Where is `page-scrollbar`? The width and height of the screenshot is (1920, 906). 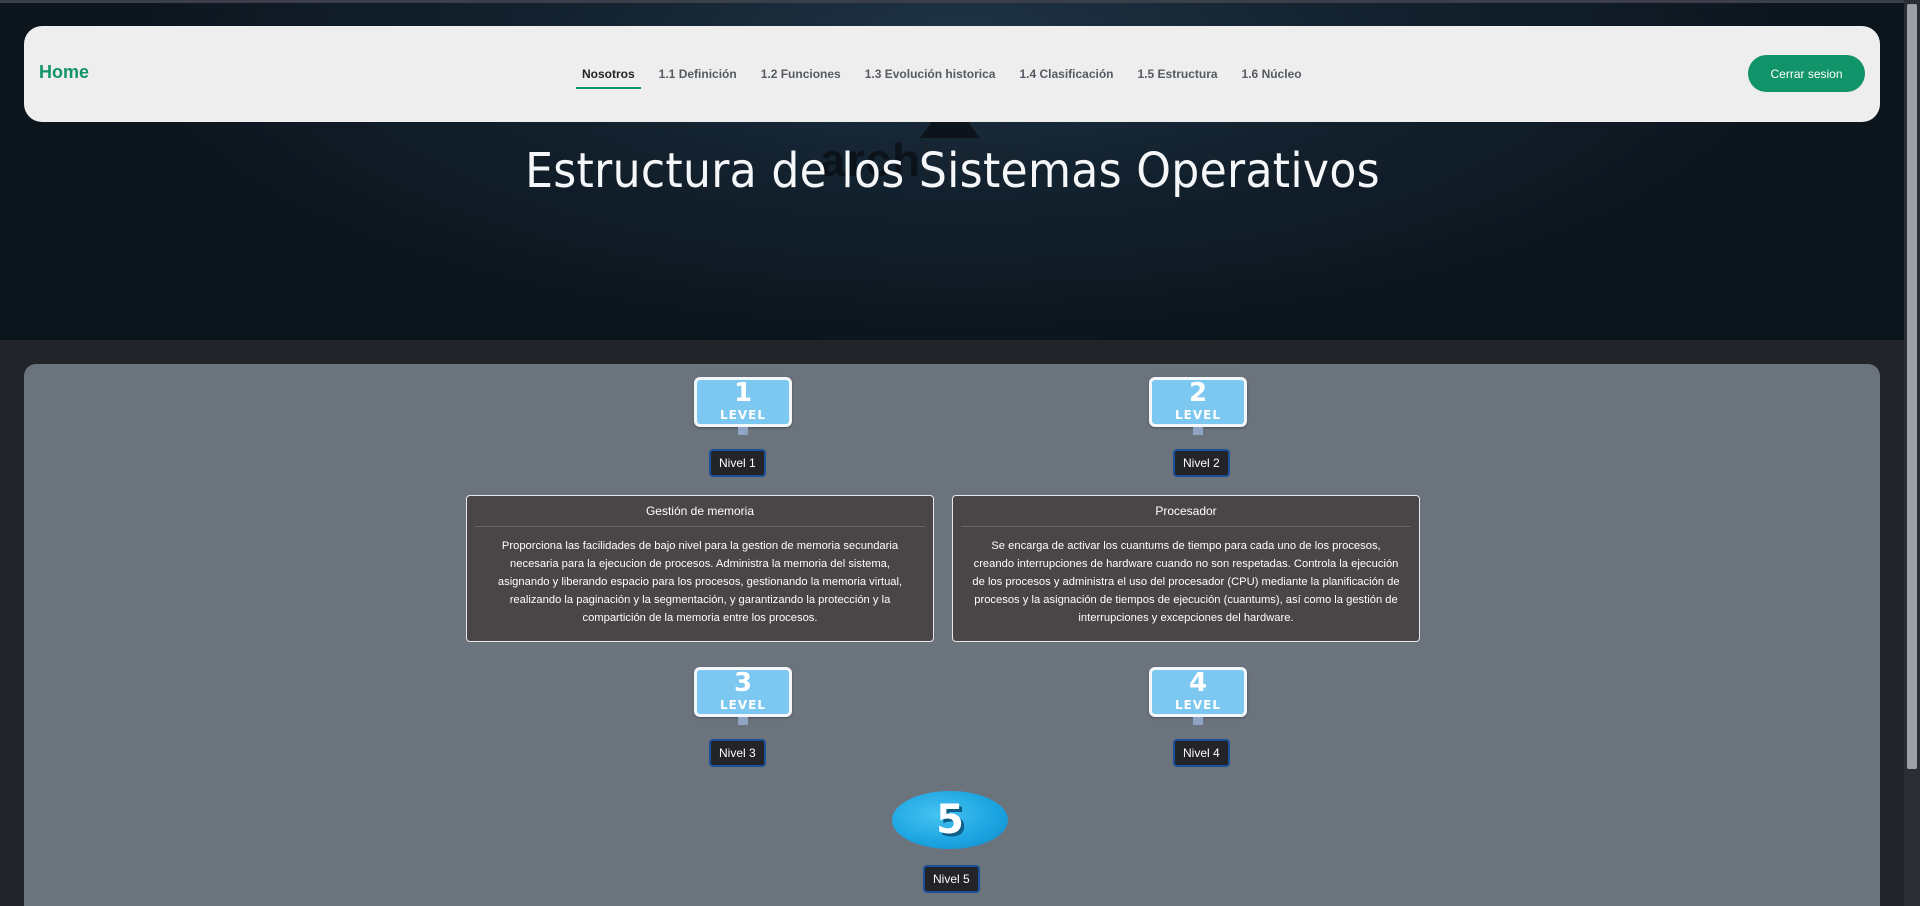
page-scrollbar is located at coordinates (1912, 453).